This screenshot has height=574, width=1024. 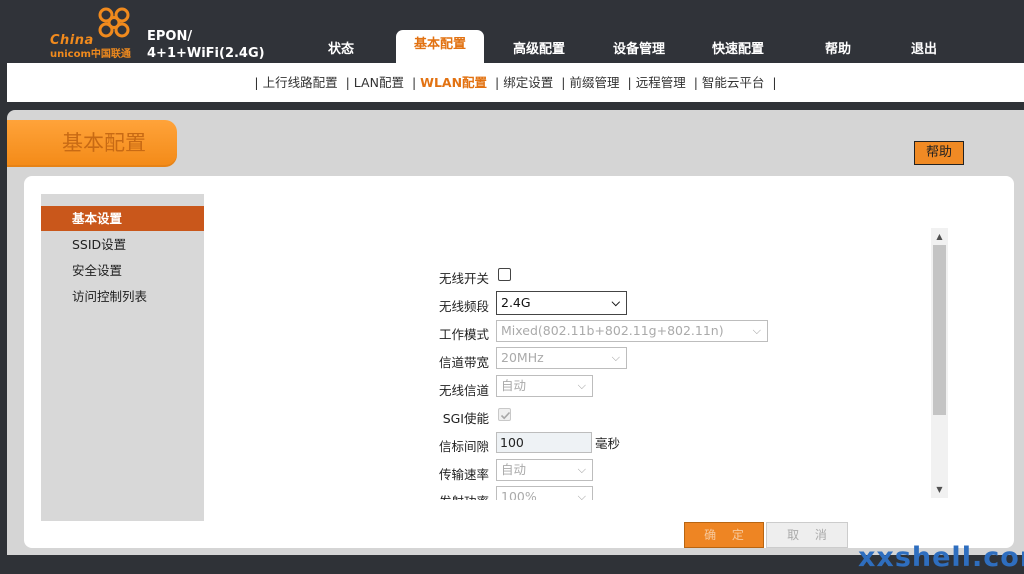 I want to click on nav-basic-config: 基本配置, so click(x=440, y=46).